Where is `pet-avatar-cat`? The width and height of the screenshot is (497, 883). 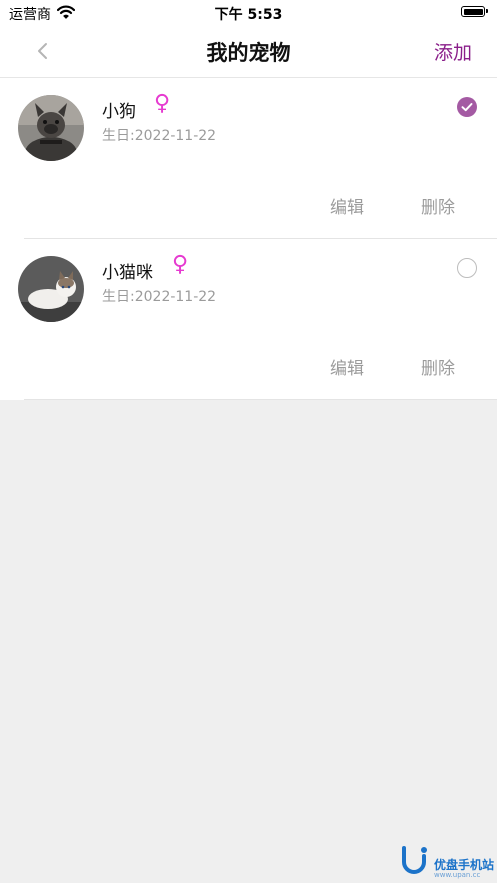
pet-avatar-cat is located at coordinates (51, 289).